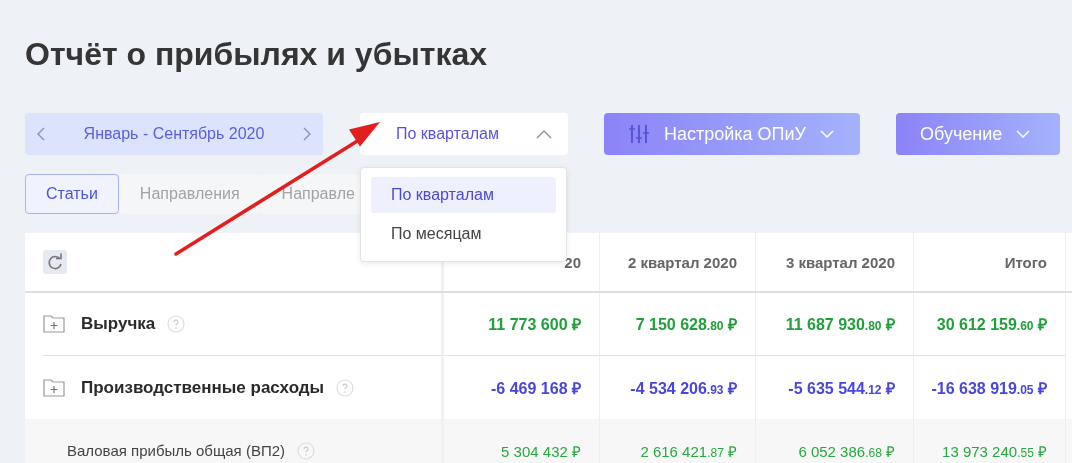  I want to click on amount-cell-text: -6 469 168 ₽, so click(536, 388).